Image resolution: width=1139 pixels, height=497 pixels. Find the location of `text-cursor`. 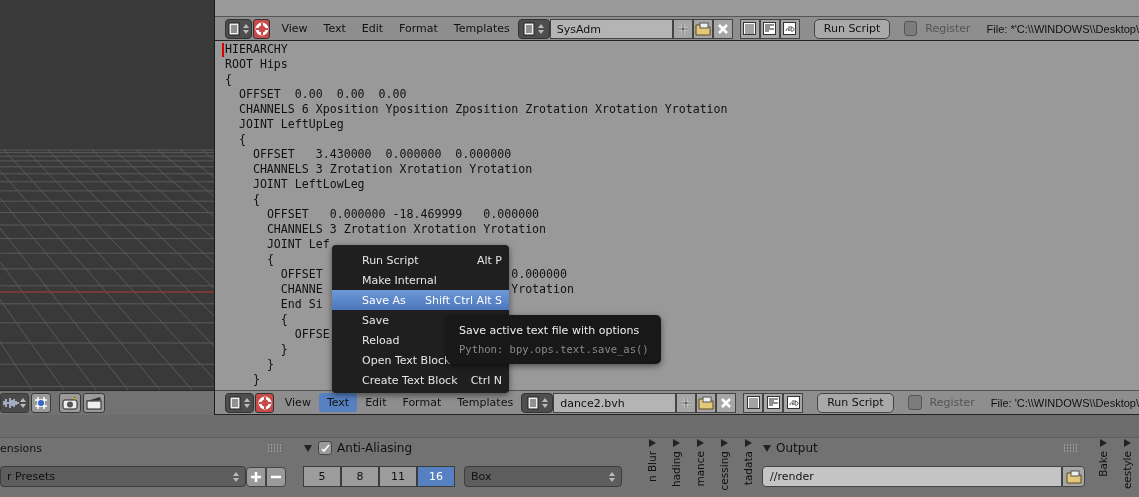

text-cursor is located at coordinates (223, 50).